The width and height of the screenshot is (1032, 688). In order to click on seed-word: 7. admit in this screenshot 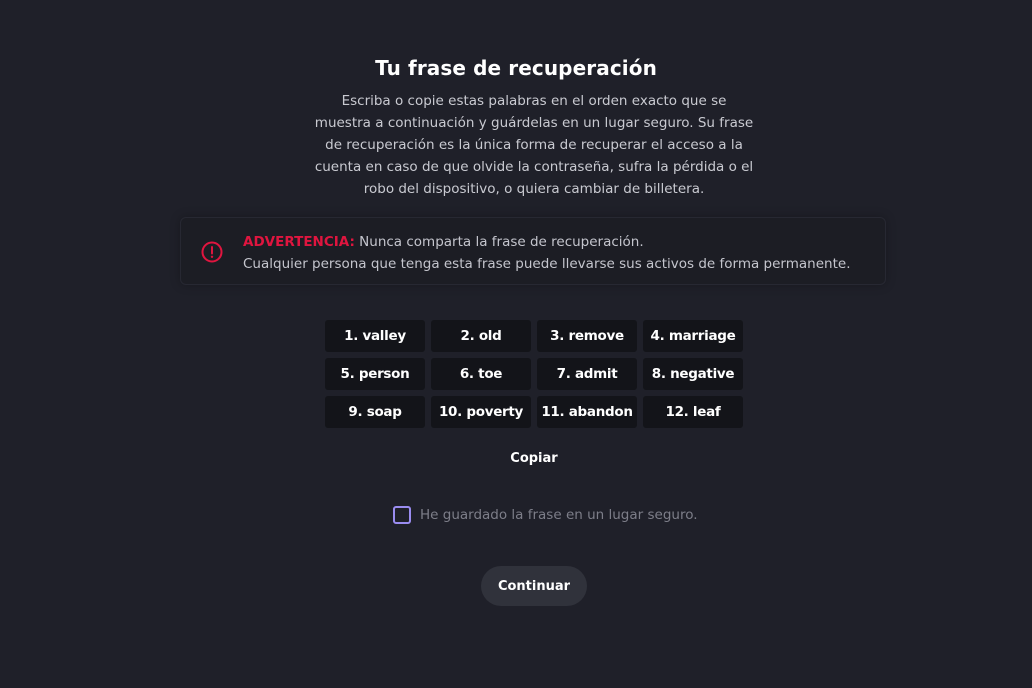, I will do `click(587, 374)`.